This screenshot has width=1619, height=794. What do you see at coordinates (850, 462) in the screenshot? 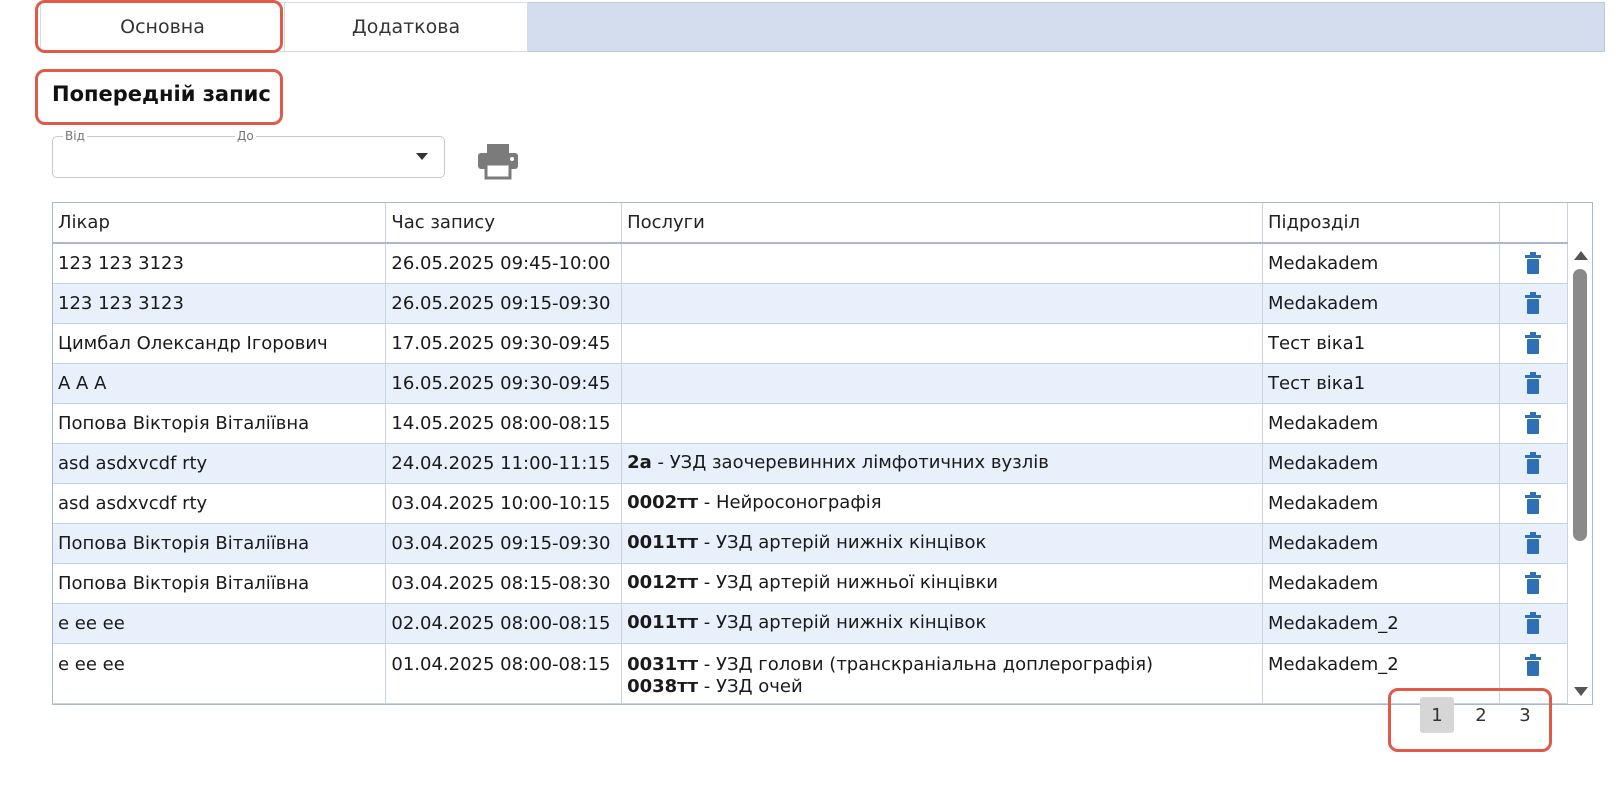
I see `service-name: - УЗД заочеревинних лімфотичних вузлів` at bounding box center [850, 462].